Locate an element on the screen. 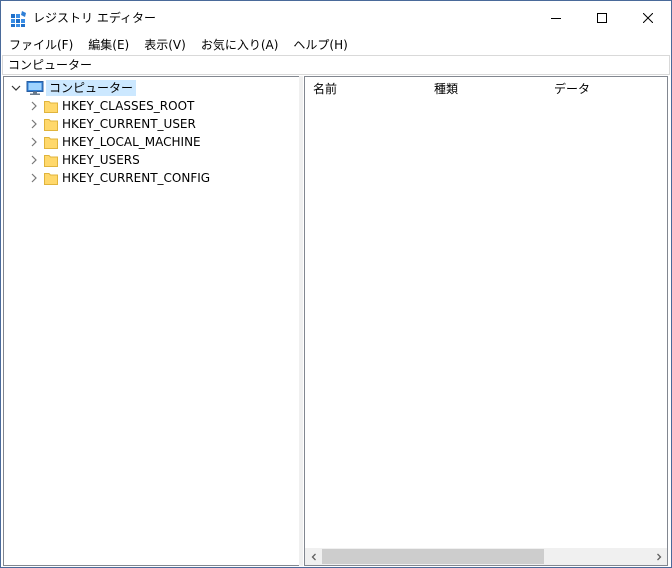  tree-node-hkey-classes-root: HKEY_CLASSES_ROOT is located at coordinates (111, 106).